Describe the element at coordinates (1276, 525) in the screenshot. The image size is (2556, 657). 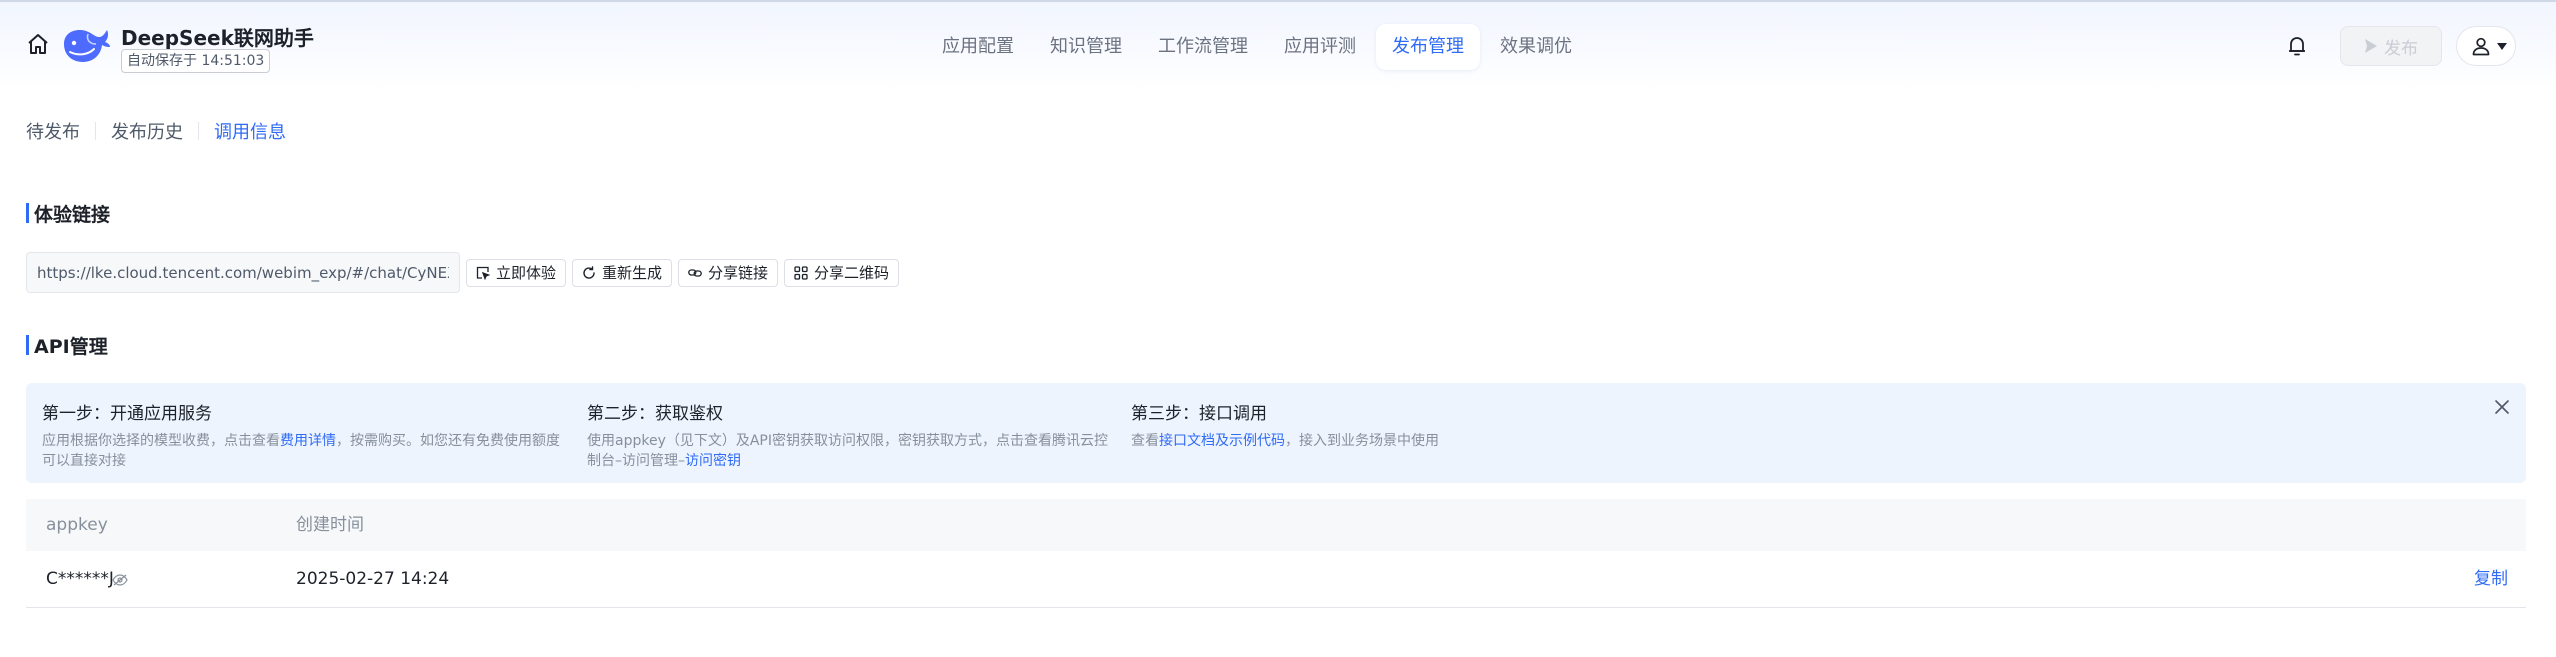
I see `table-header: appkey 创建时间` at that location.